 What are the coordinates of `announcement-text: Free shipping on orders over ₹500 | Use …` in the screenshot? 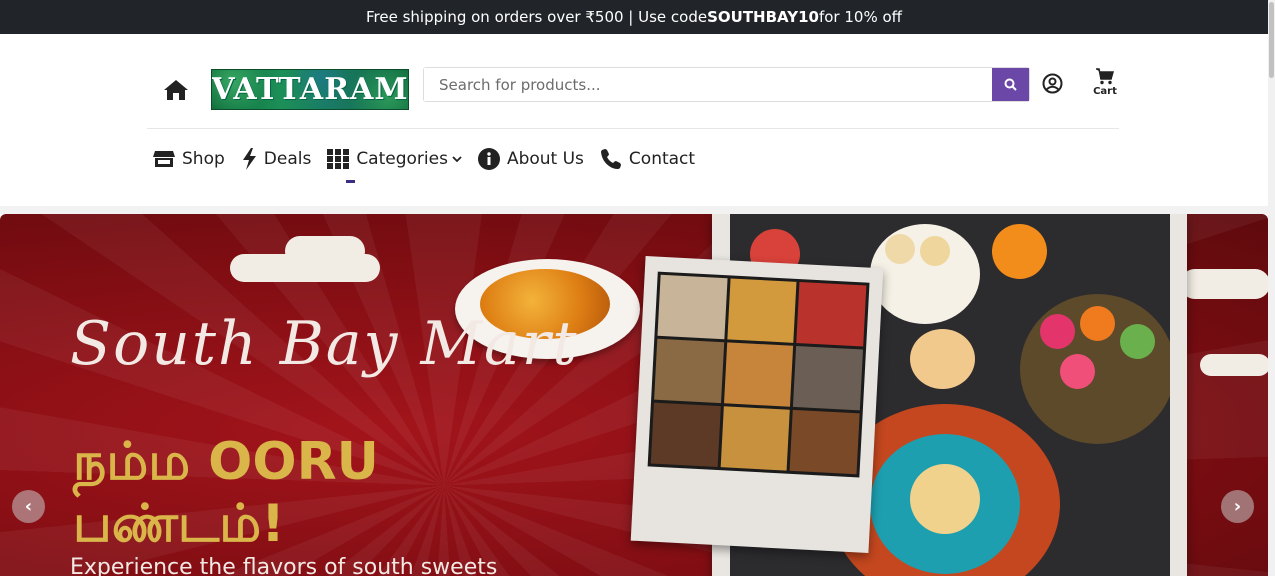 It's located at (537, 17).